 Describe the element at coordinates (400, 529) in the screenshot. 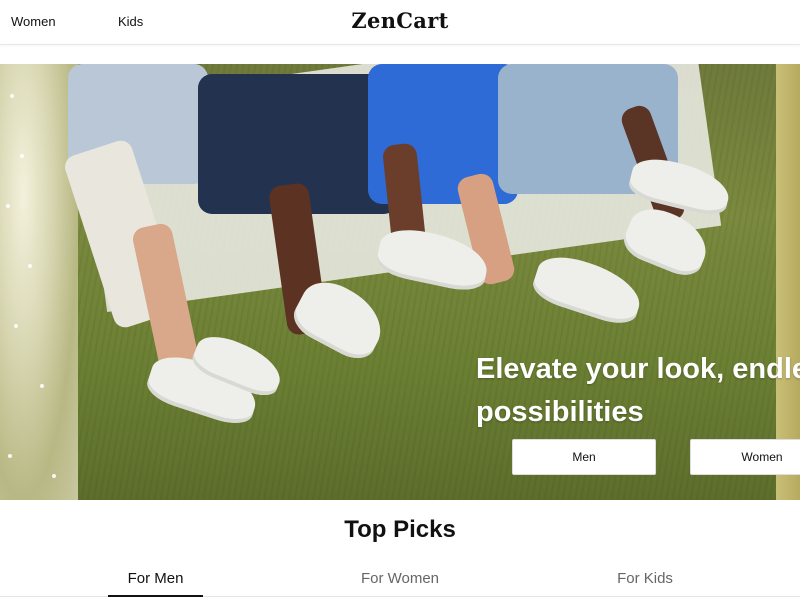

I see `top-picks-title: Top Picks` at that location.